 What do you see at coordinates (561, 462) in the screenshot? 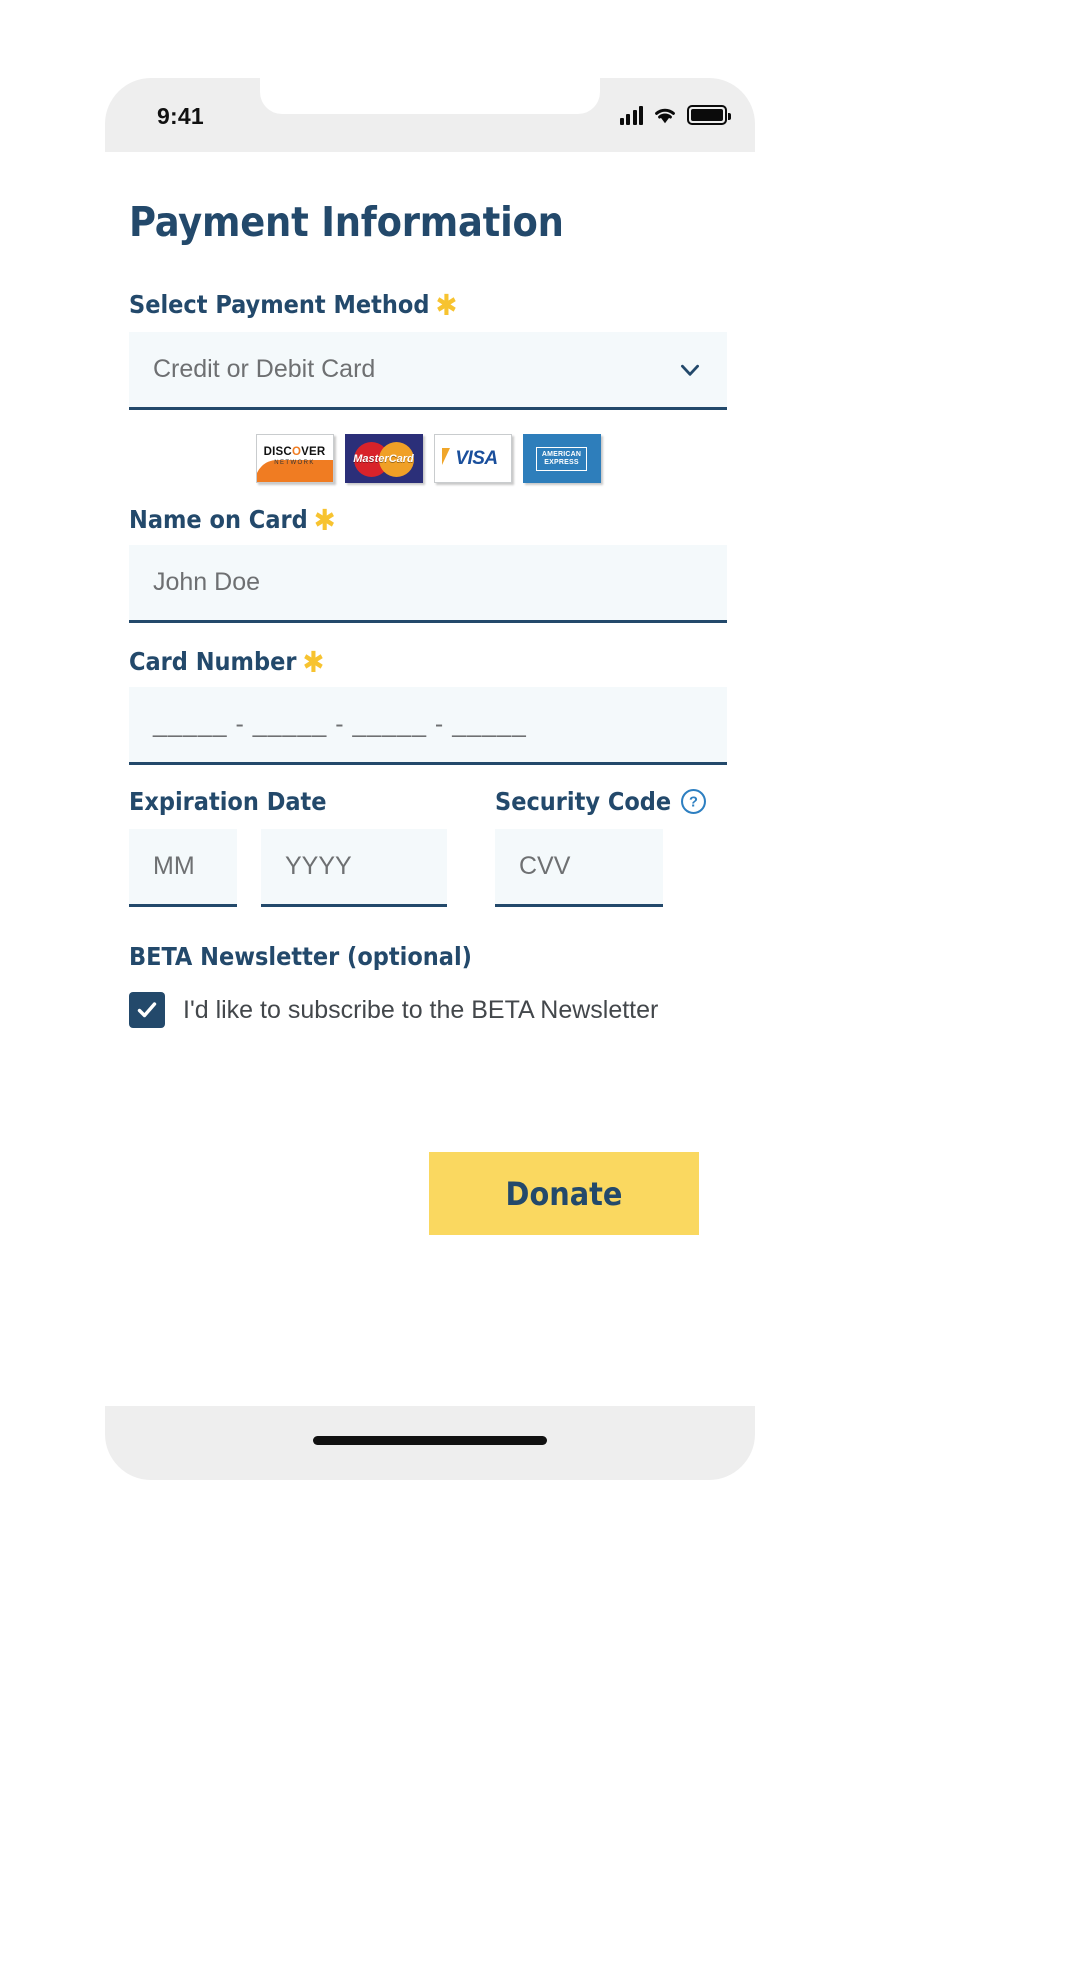
I see `amex-line2: EXPRESS` at bounding box center [561, 462].